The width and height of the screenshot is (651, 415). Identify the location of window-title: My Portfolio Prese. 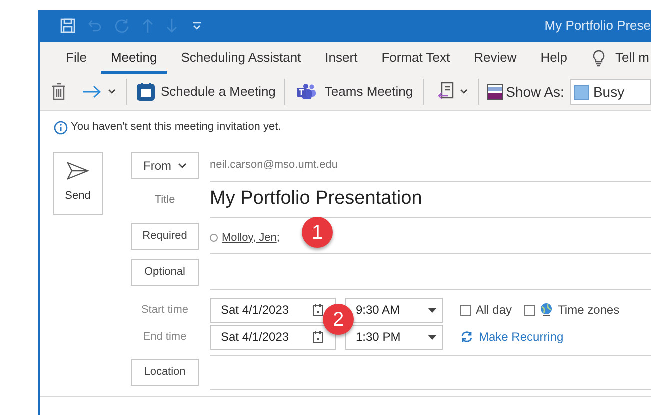
(597, 26).